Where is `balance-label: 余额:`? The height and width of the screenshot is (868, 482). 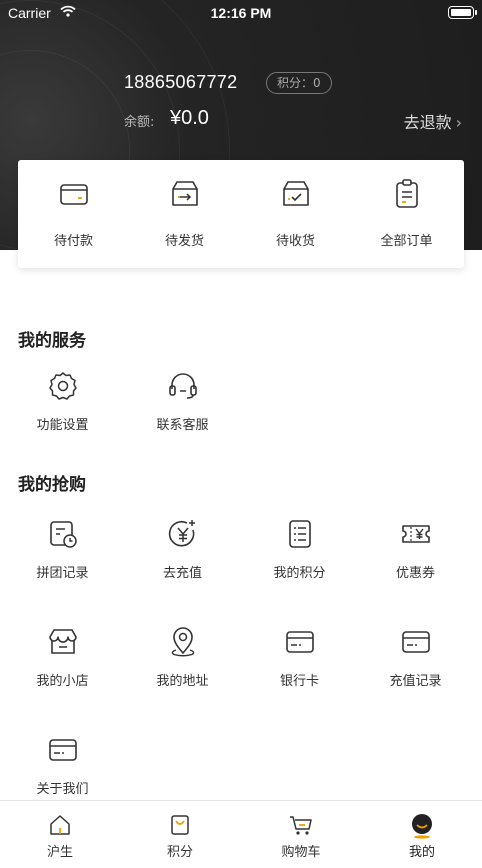
balance-label: 余额: is located at coordinates (139, 122).